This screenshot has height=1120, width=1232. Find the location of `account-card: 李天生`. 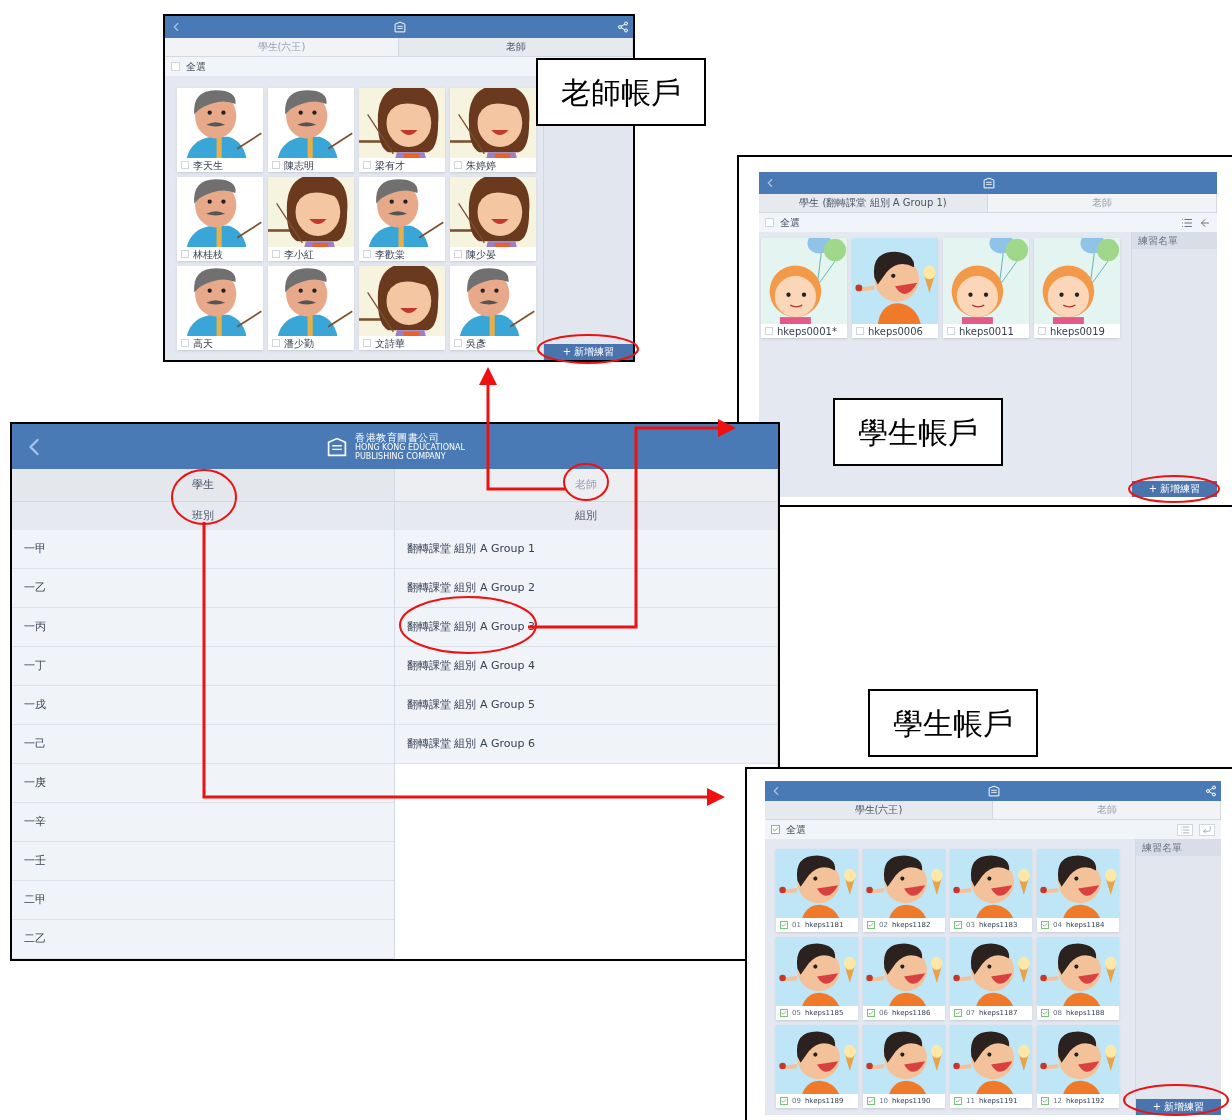

account-card: 李天生 is located at coordinates (220, 130).